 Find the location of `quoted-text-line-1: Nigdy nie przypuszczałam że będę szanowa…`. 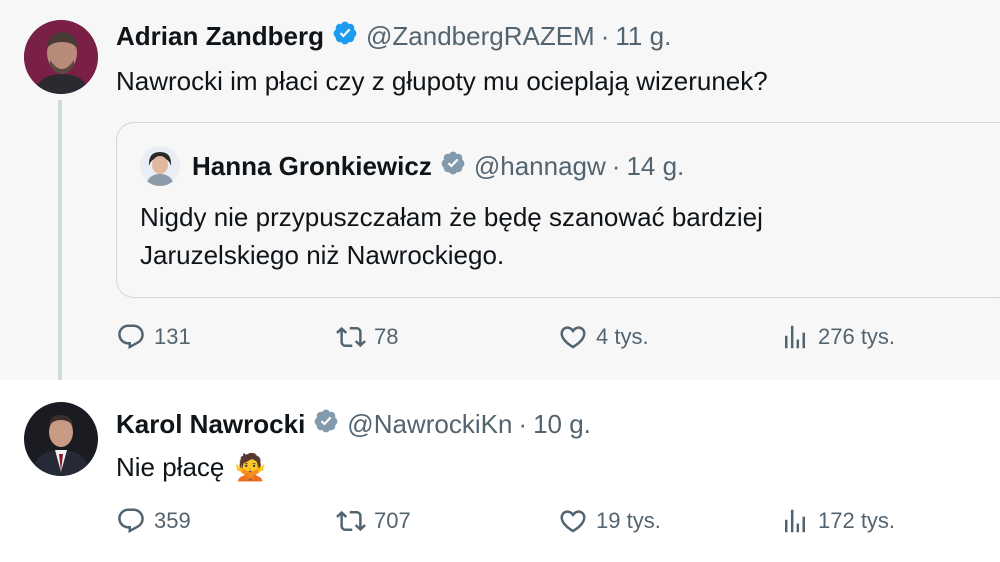

quoted-text-line-1: Nigdy nie przypuszczałam że będę szanowa… is located at coordinates (451, 217).